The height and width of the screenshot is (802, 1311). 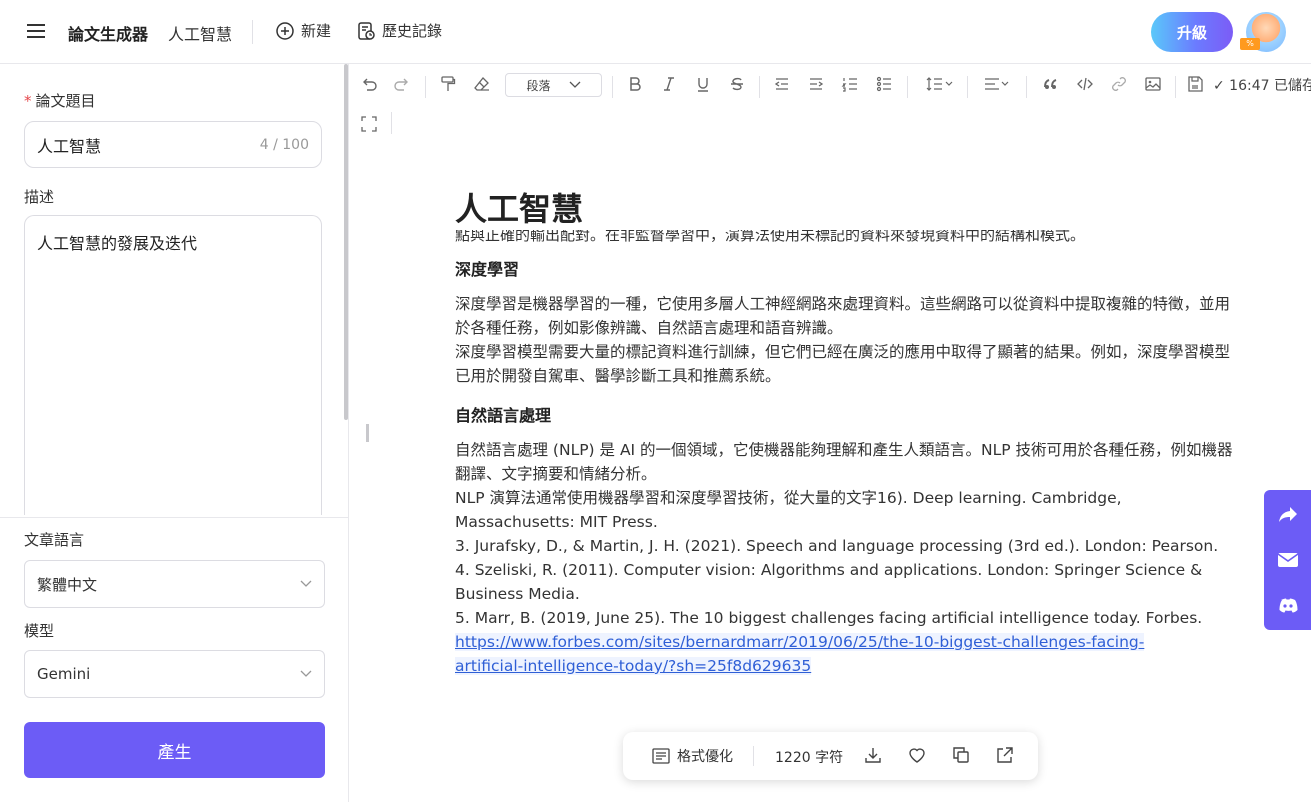 What do you see at coordinates (316, 31) in the screenshot?
I see `new-button-label: 新建` at bounding box center [316, 31].